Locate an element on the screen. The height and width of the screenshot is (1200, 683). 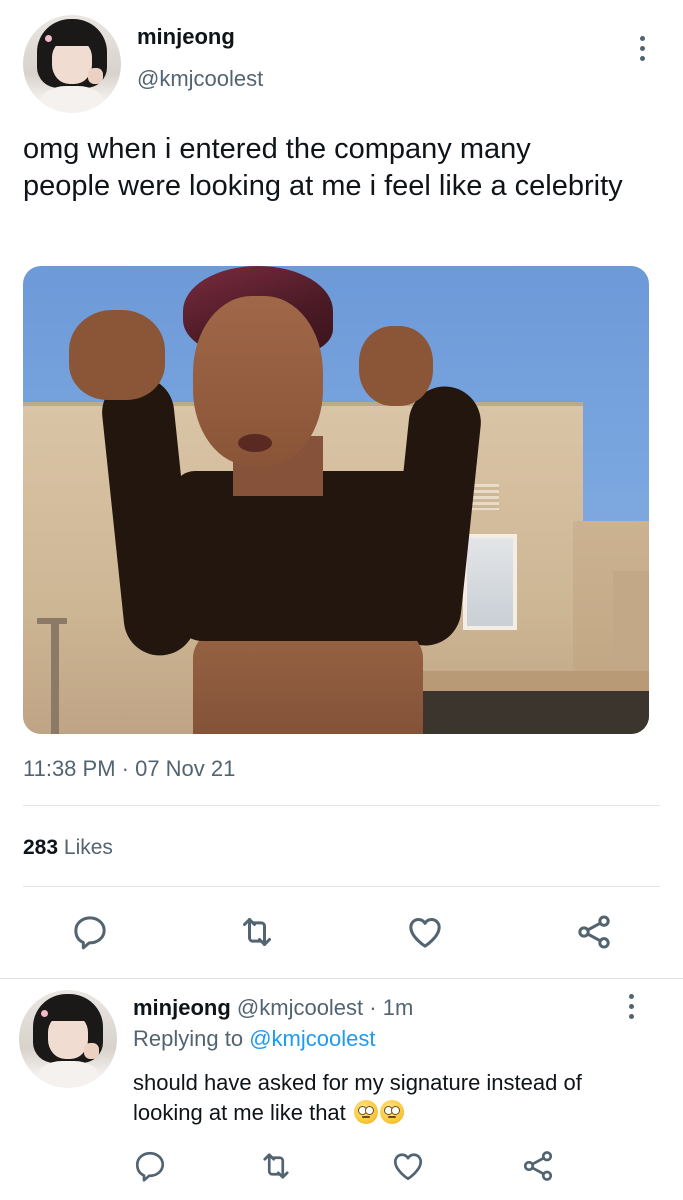
reply-header: minjeong @kmjcoolest · 1m is located at coordinates (273, 1008).